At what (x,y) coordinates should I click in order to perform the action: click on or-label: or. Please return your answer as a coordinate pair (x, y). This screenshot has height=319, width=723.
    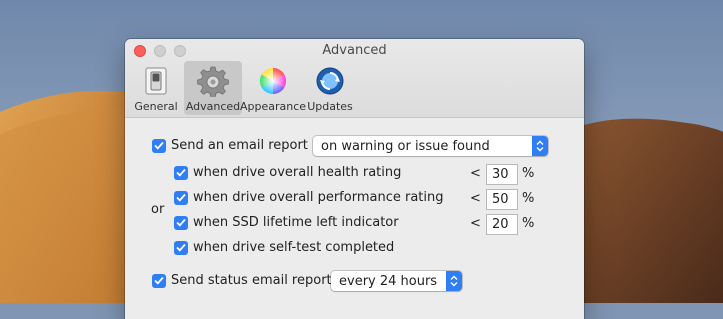
    Looking at the image, I should click on (158, 209).